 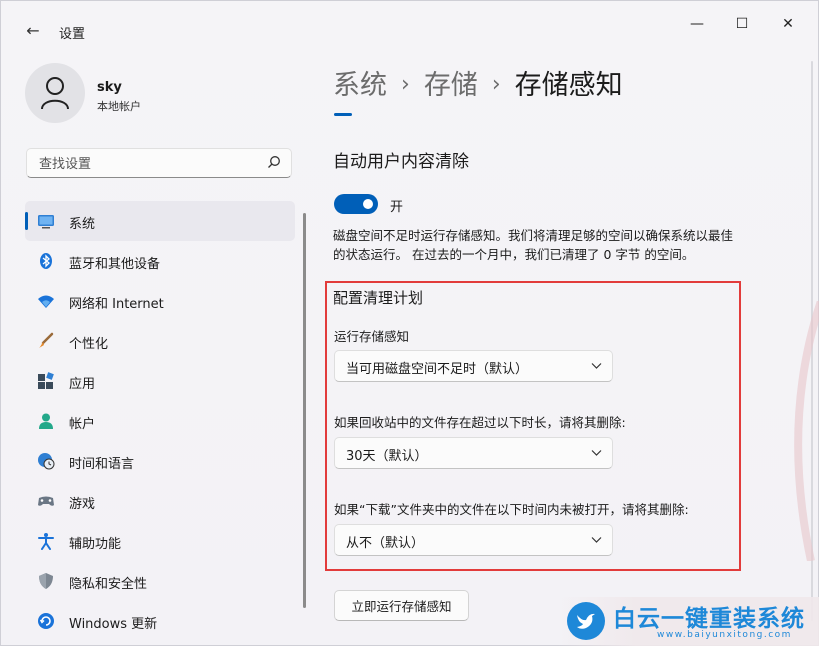 I want to click on back-button: ←, so click(x=33, y=31).